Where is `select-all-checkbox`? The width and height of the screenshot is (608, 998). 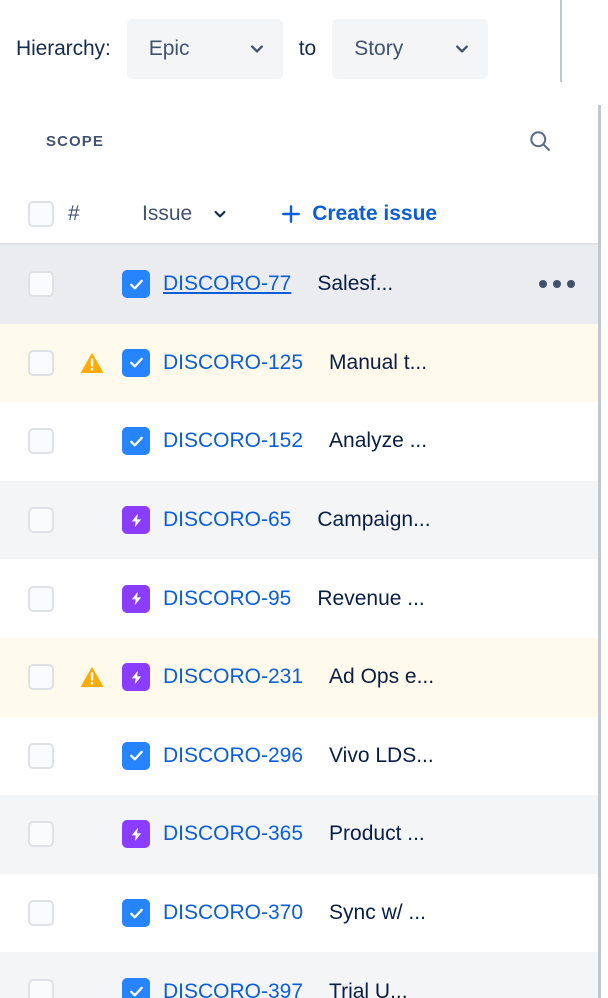 select-all-checkbox is located at coordinates (41, 214).